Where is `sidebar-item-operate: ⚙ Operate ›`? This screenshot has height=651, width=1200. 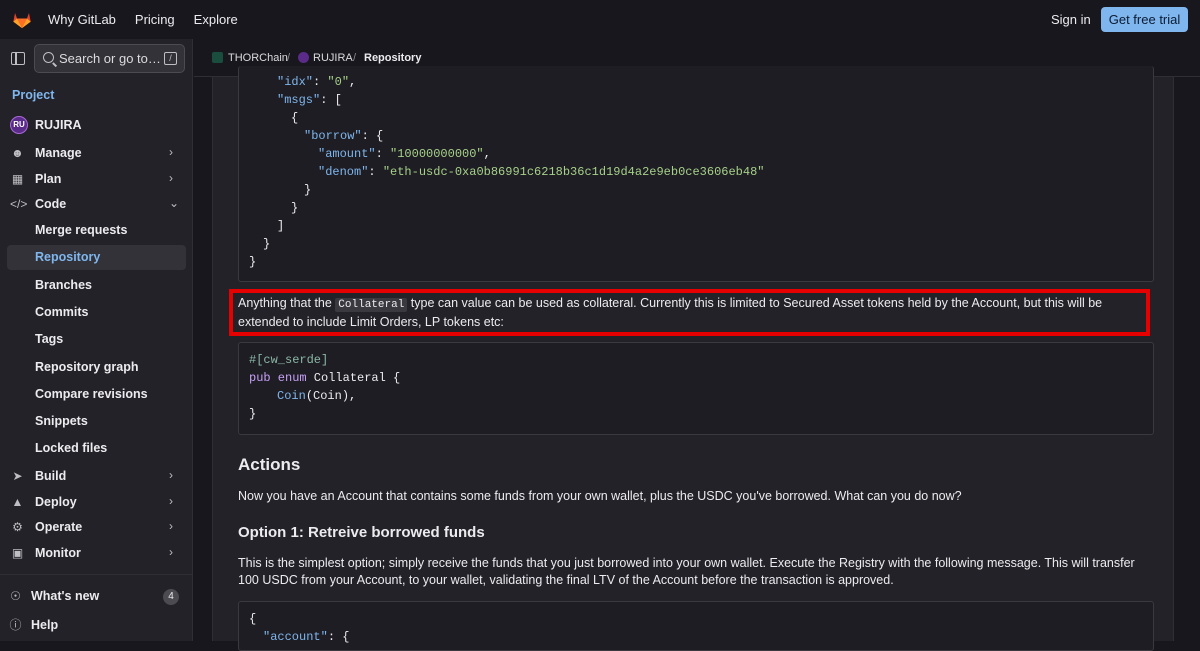
sidebar-item-operate: ⚙ Operate › is located at coordinates (96, 527).